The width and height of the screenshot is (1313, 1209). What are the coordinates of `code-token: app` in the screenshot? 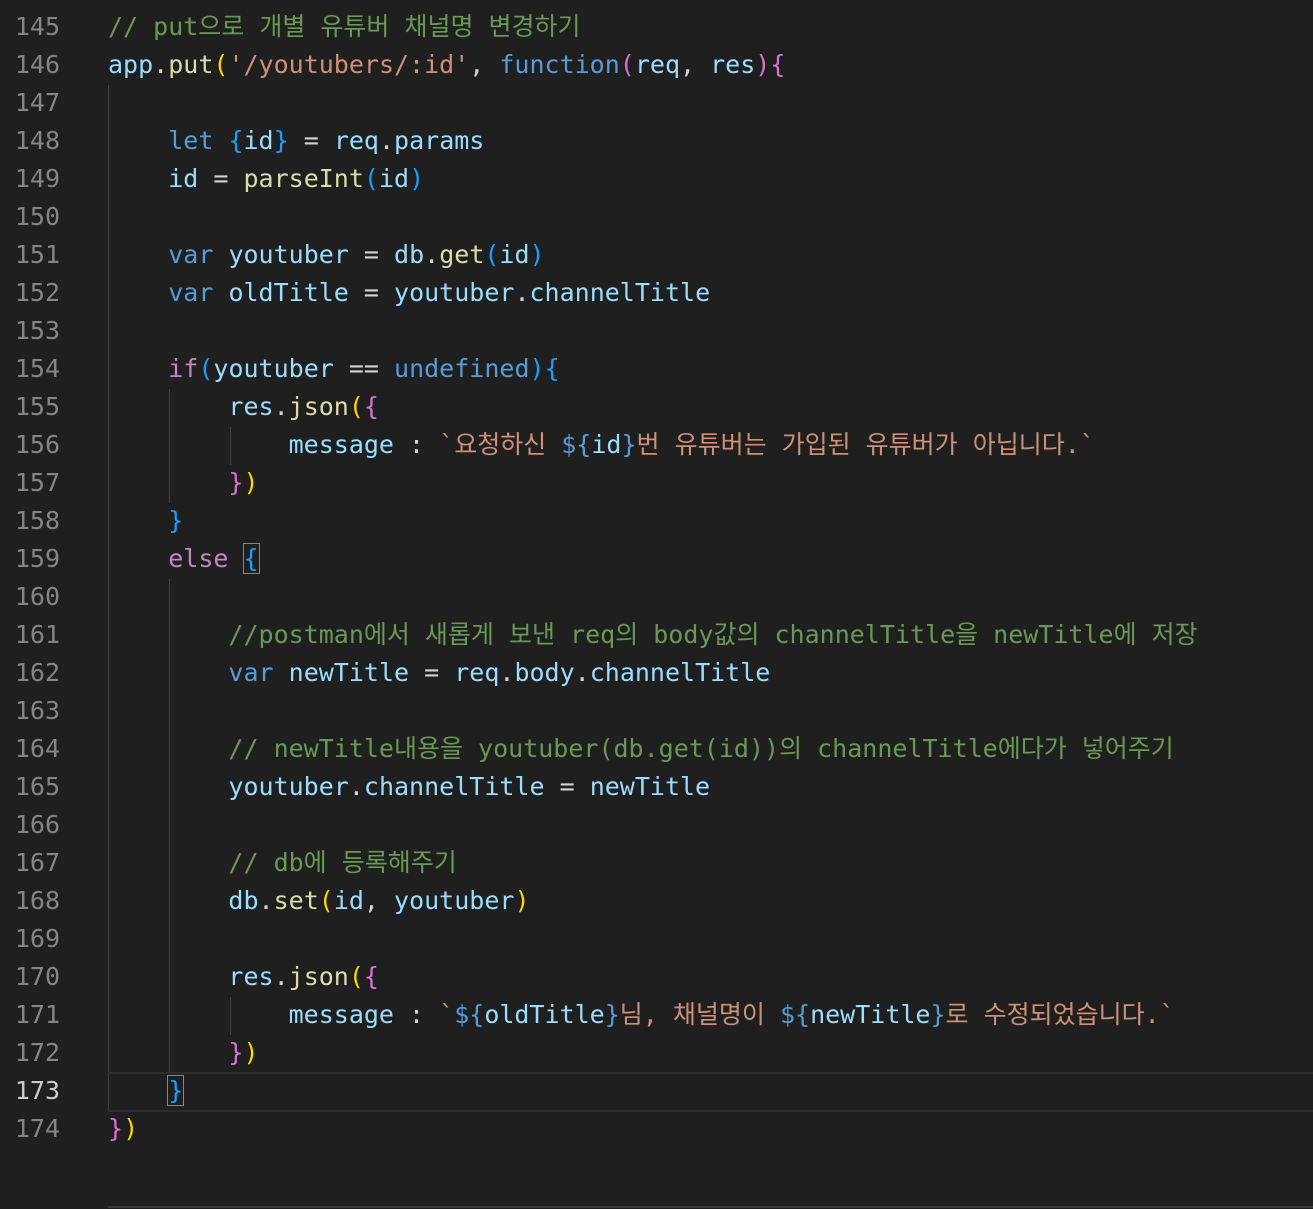 It's located at (131, 64).